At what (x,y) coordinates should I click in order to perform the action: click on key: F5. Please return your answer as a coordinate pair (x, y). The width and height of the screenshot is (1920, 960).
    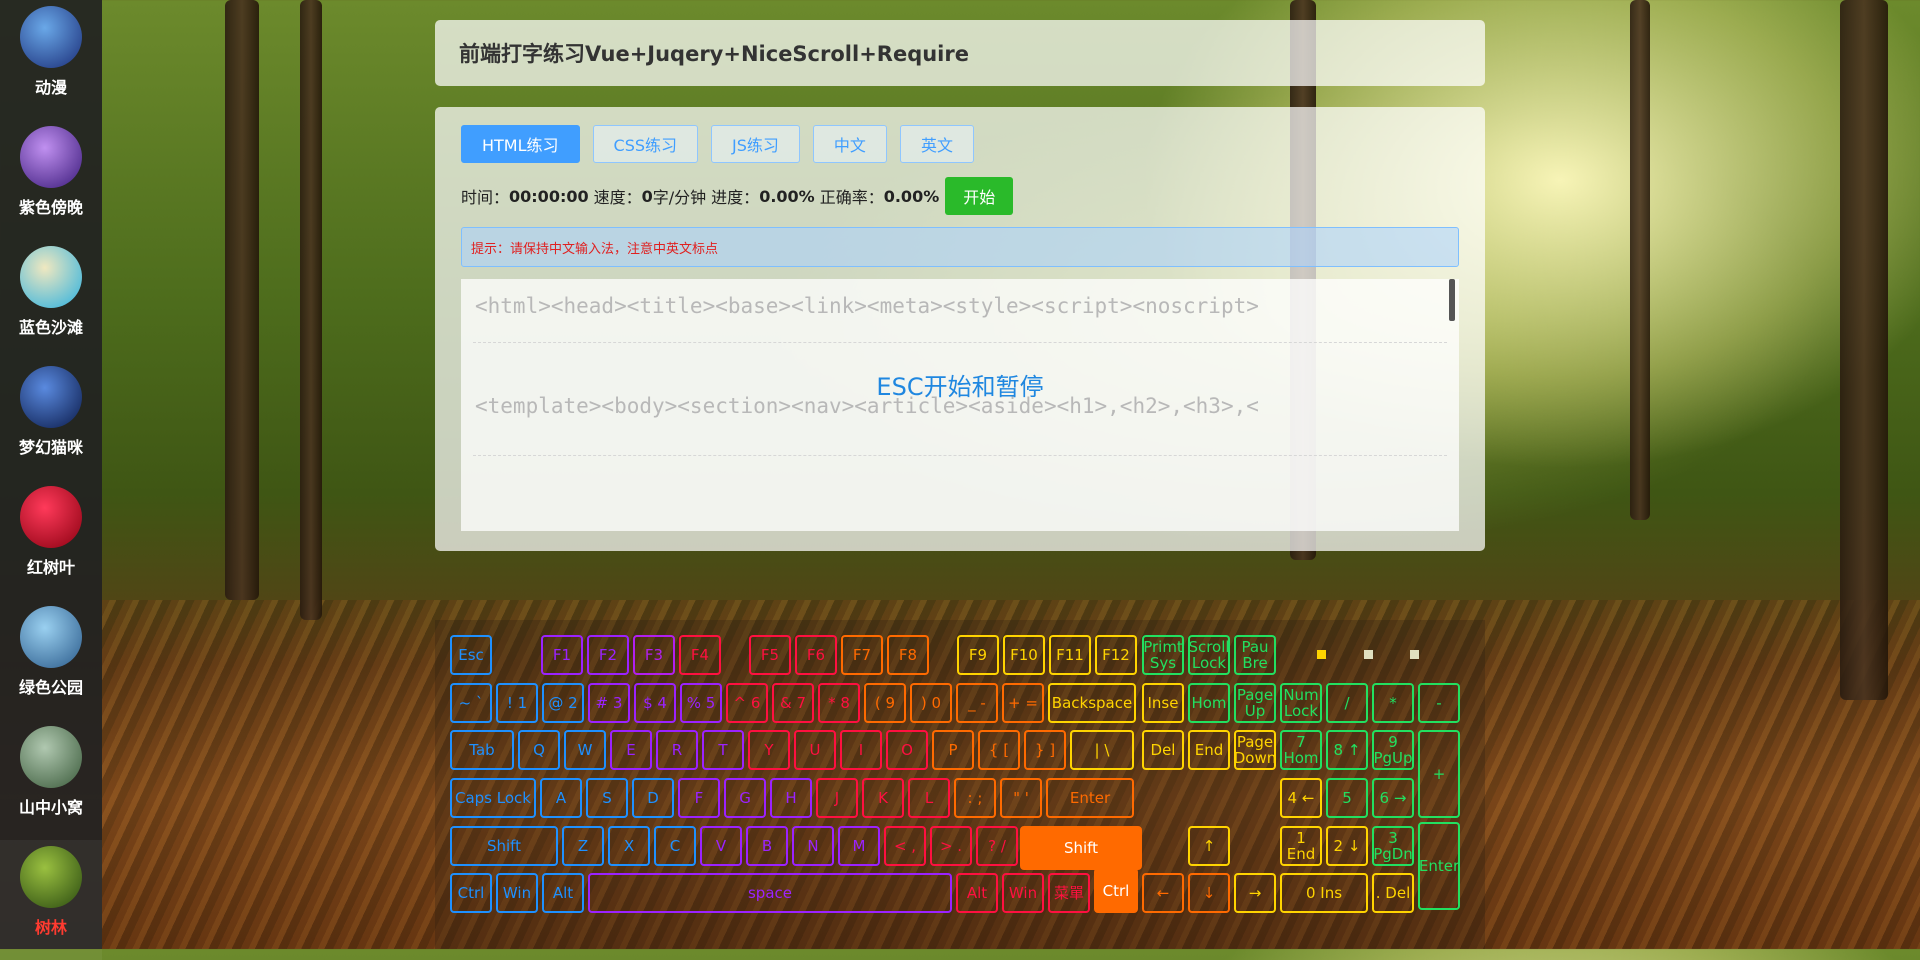
    Looking at the image, I should click on (770, 655).